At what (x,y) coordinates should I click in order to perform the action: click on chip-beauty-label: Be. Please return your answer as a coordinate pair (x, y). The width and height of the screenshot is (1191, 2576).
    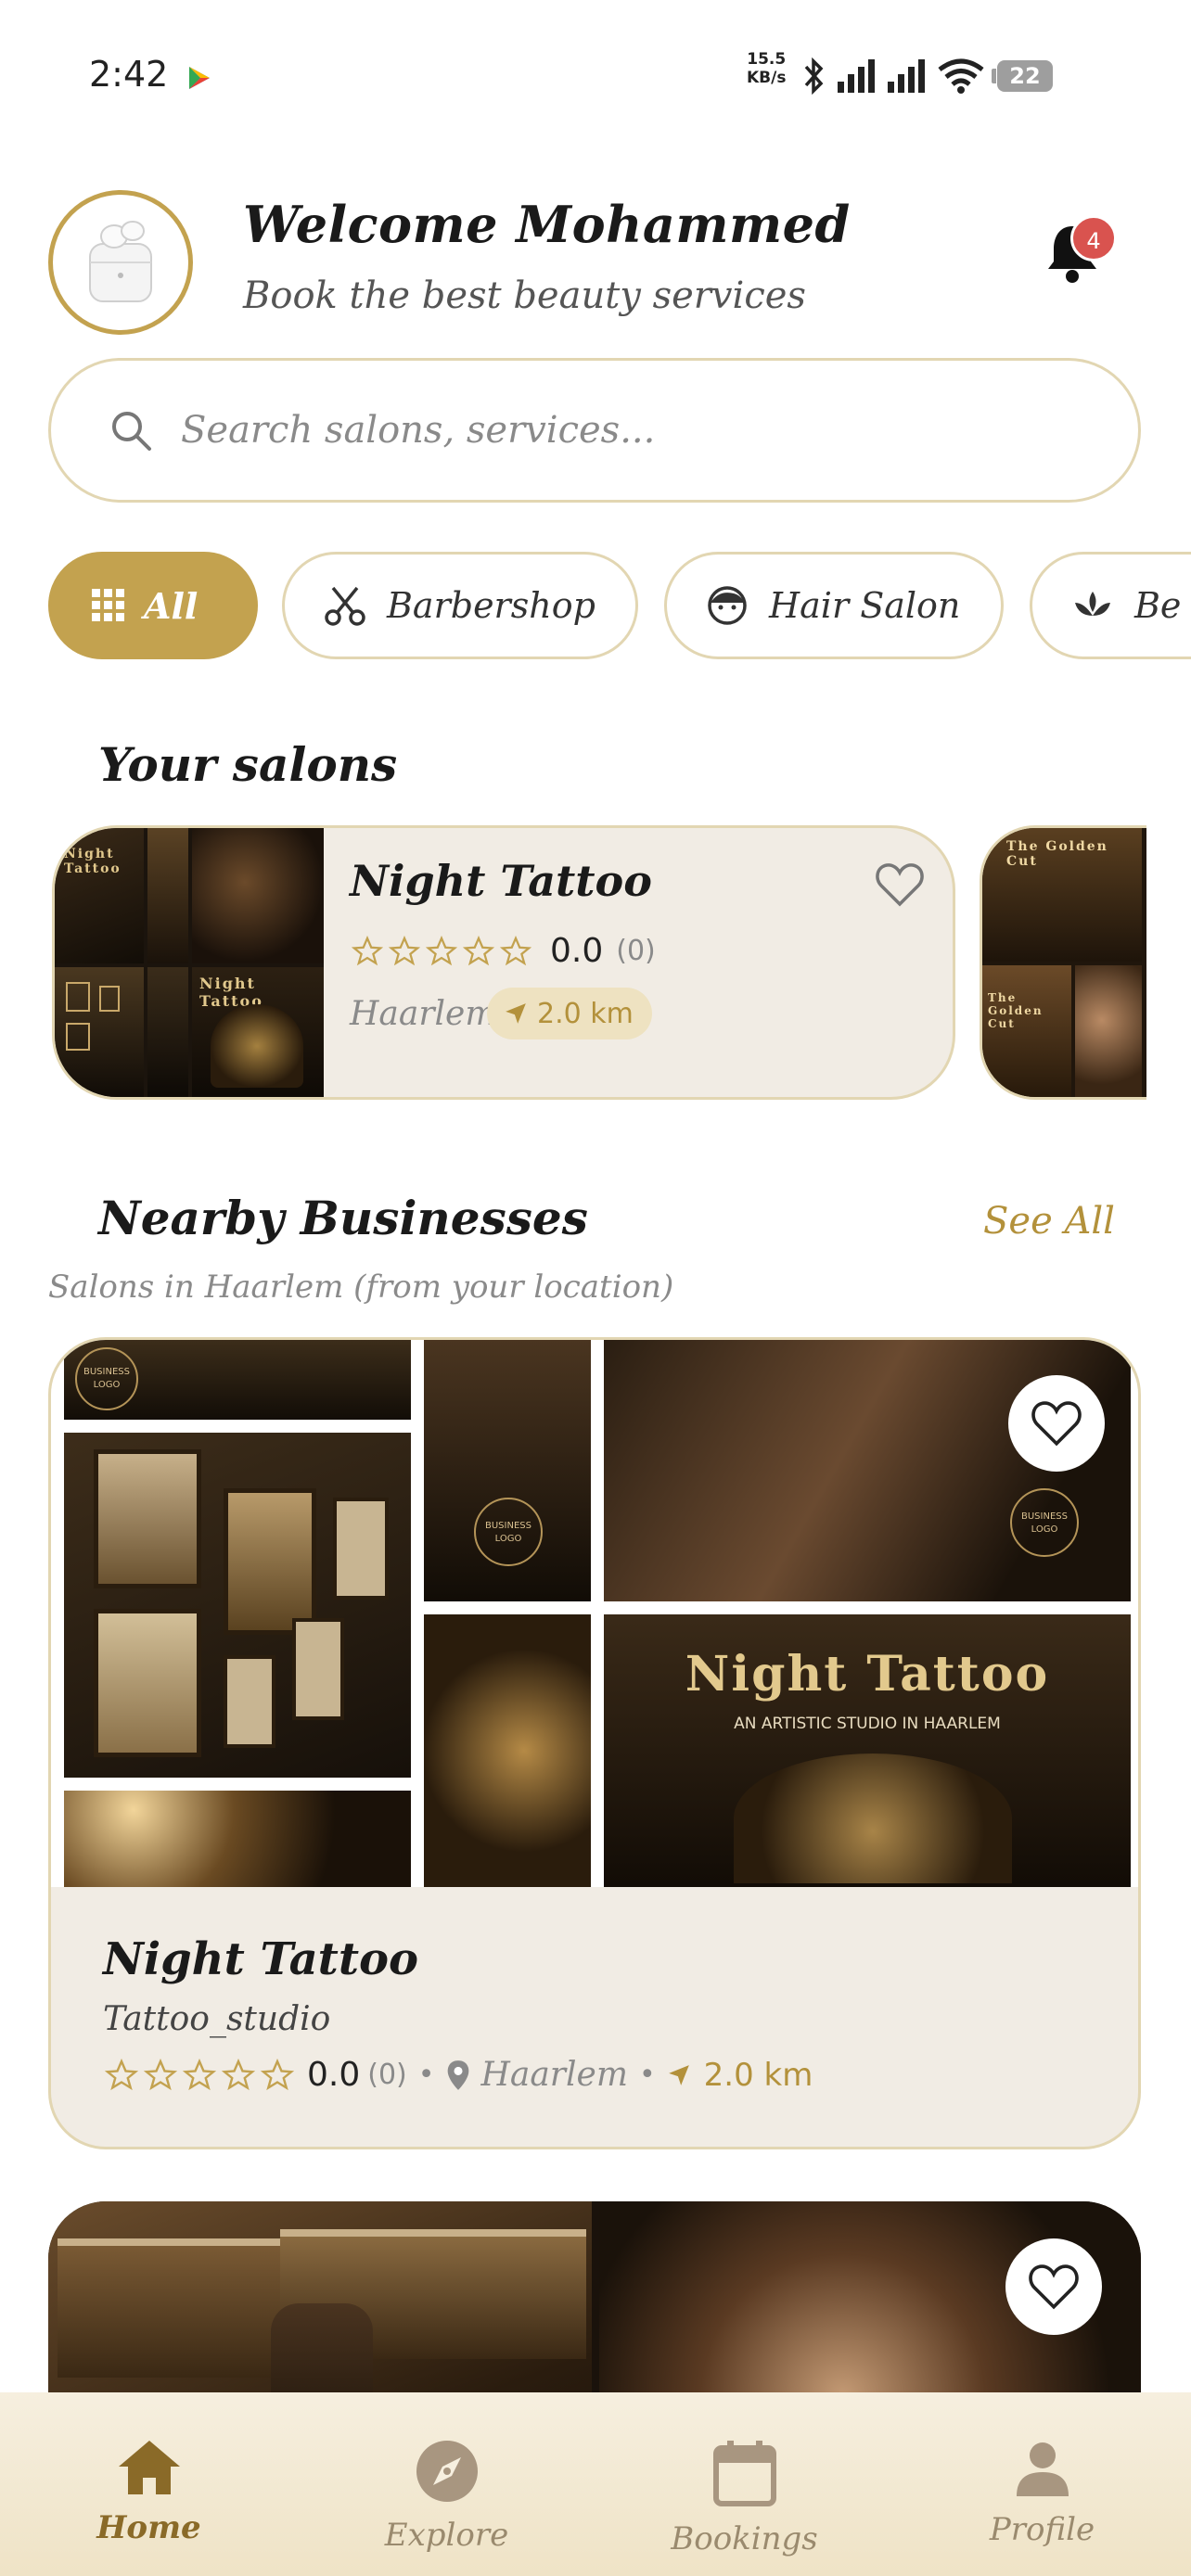
    Looking at the image, I should click on (1158, 605).